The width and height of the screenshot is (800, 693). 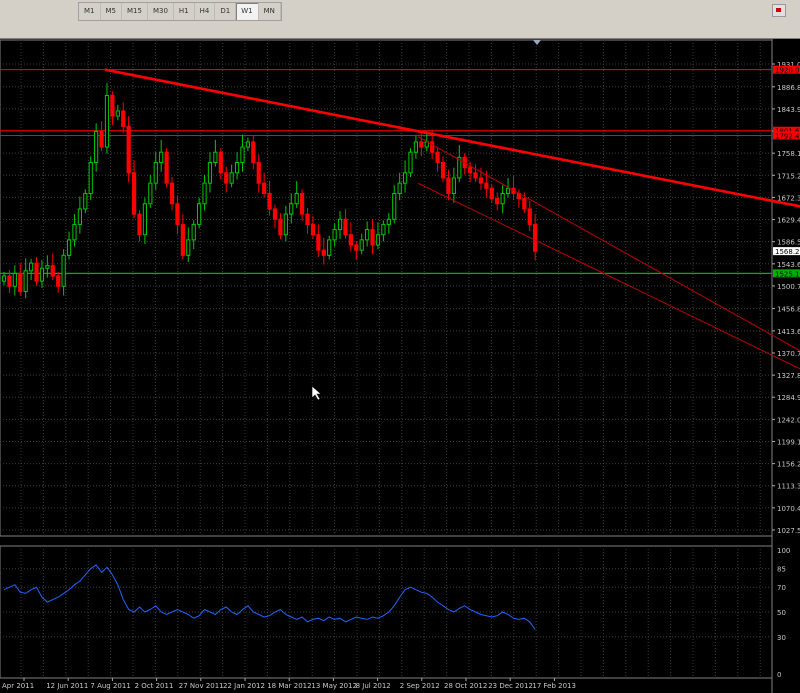 I want to click on timeframe-button-w1: W1, so click(x=247, y=11).